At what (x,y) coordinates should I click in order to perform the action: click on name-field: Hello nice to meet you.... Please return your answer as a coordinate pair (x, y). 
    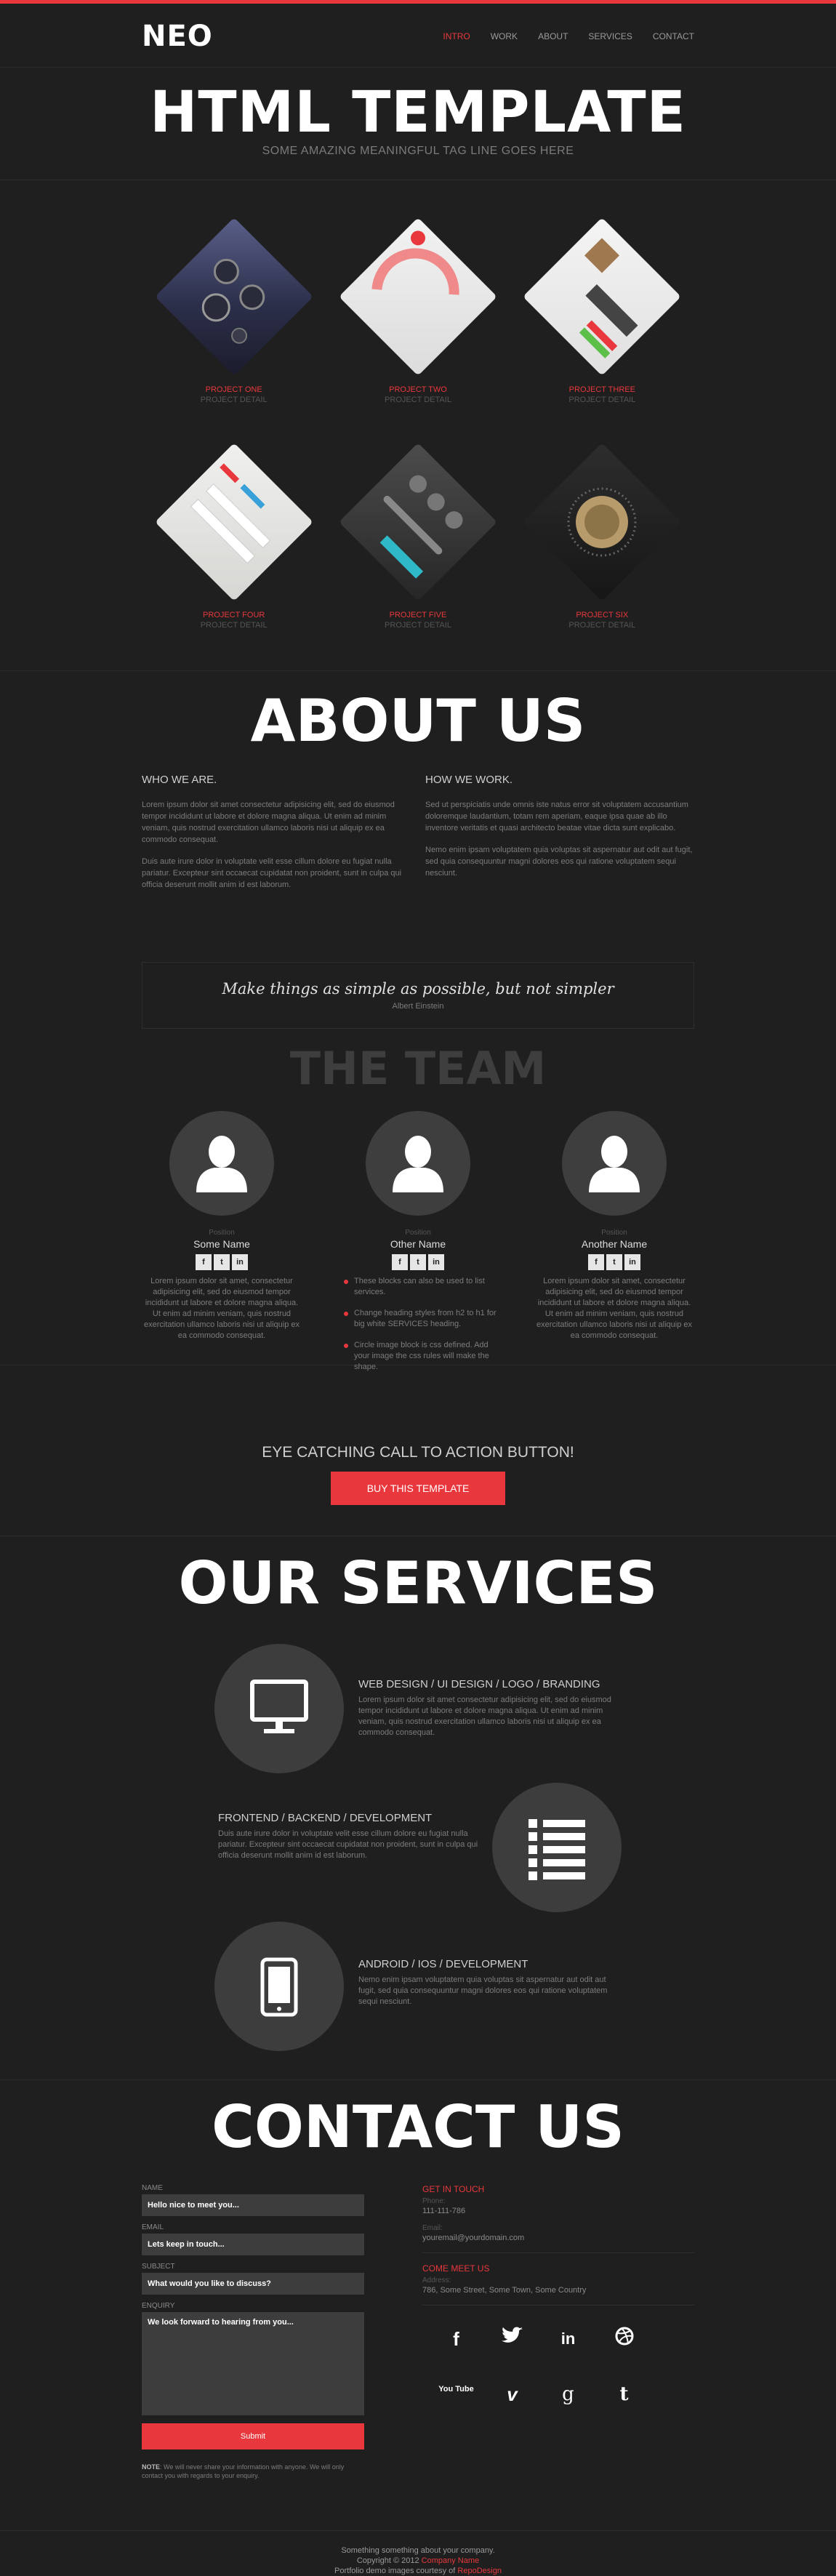
    Looking at the image, I should click on (253, 2205).